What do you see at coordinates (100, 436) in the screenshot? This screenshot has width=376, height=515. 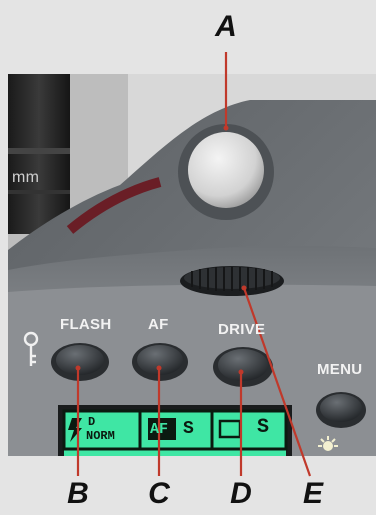 I see `lcd-flash-mode-bottom: NORM` at bounding box center [100, 436].